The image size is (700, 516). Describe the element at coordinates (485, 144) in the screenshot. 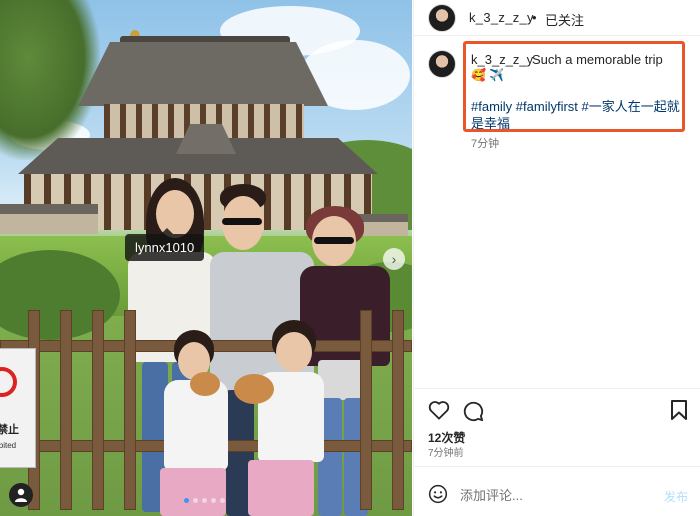

I see `caption-time: 7分钟` at that location.